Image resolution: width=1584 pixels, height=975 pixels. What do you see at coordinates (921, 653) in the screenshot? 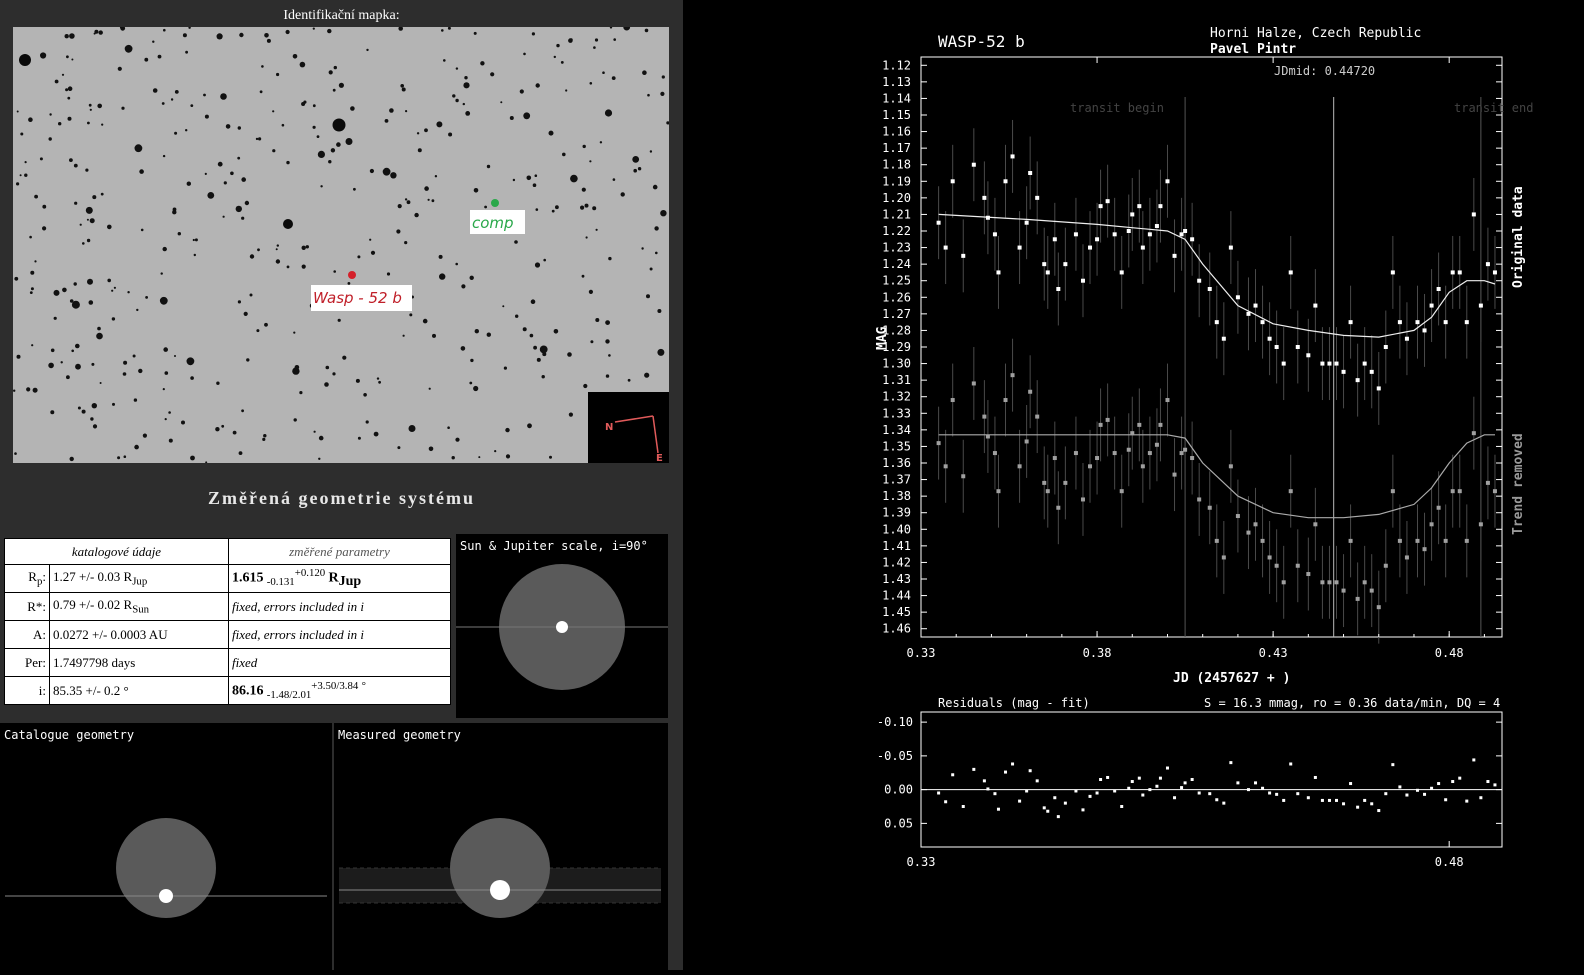
I see `x-tick-label: 0.33` at bounding box center [921, 653].